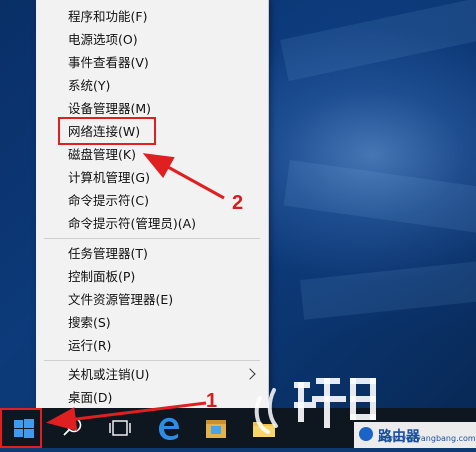  What do you see at coordinates (183, 176) in the screenshot?
I see `arrow-to-network` at bounding box center [183, 176].